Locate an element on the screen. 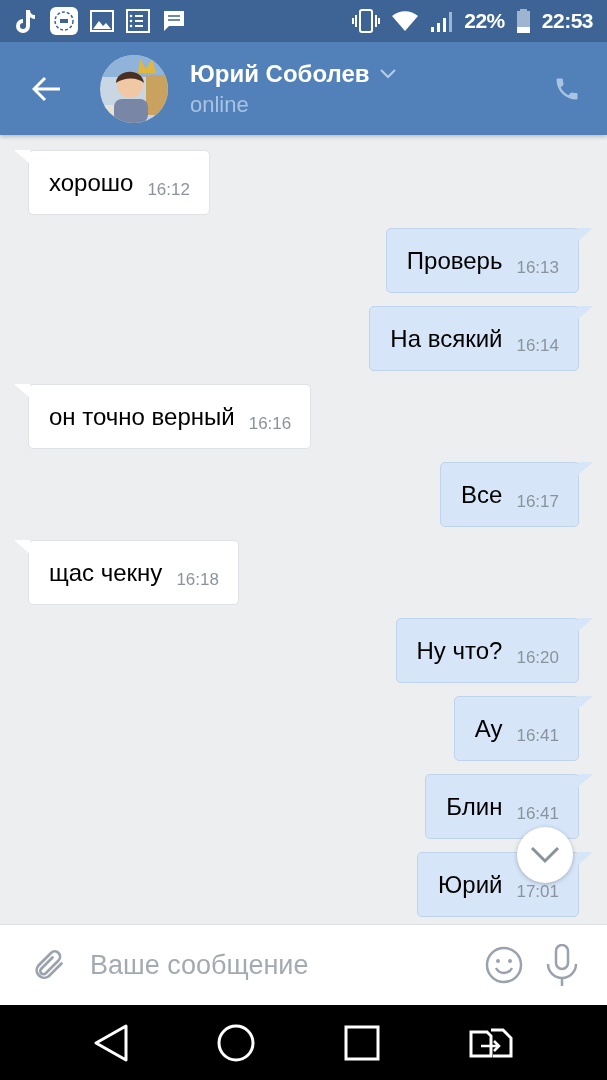 The width and height of the screenshot is (607, 1080). document-icon is located at coordinates (138, 21).